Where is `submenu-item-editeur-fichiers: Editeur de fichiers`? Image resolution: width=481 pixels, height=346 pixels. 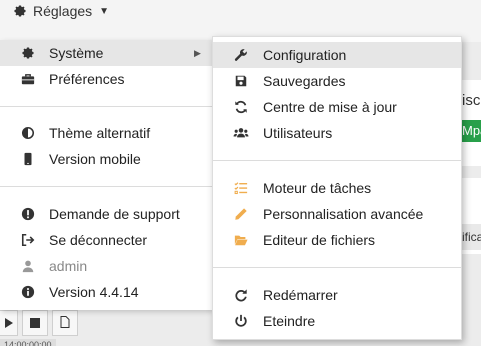 submenu-item-editeur-fichiers: Editeur de fichiers is located at coordinates (337, 240).